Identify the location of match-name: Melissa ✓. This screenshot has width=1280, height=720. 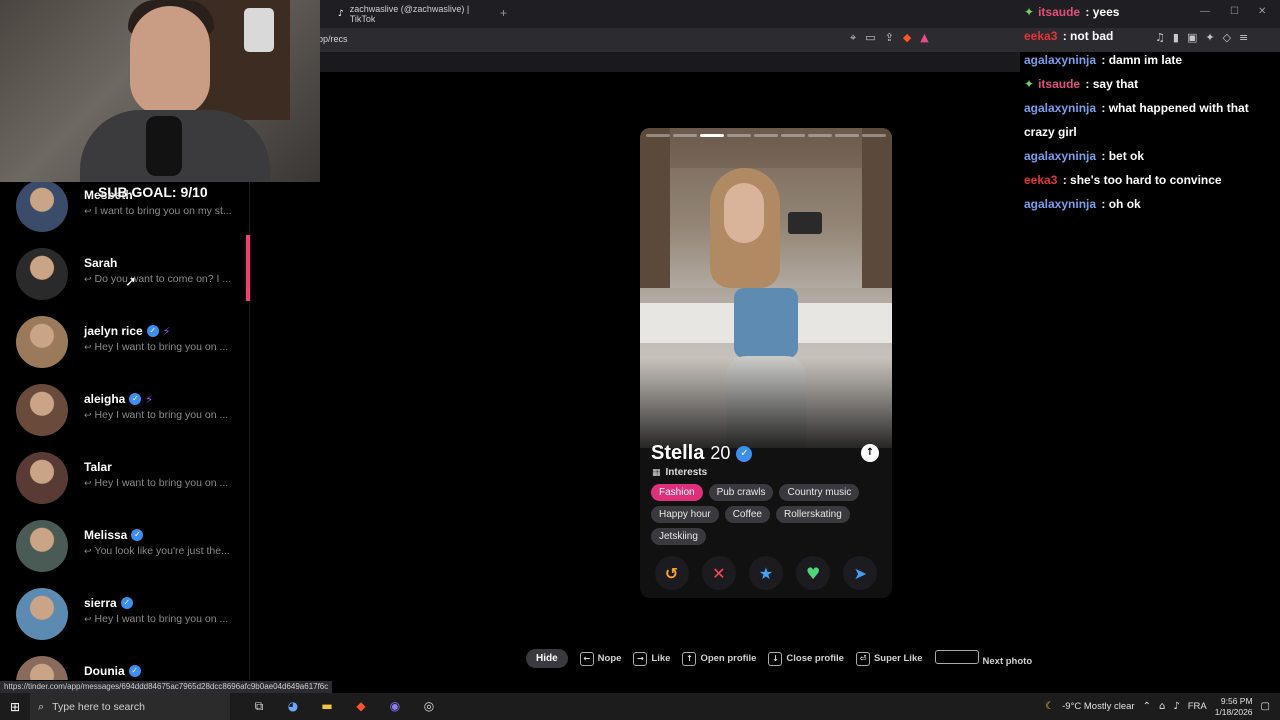
(114, 535).